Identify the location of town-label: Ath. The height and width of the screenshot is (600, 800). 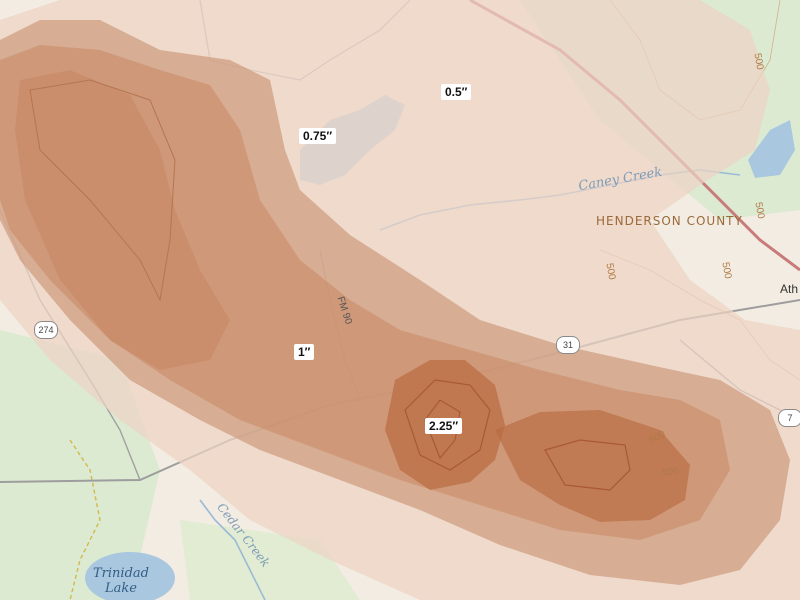
(789, 289).